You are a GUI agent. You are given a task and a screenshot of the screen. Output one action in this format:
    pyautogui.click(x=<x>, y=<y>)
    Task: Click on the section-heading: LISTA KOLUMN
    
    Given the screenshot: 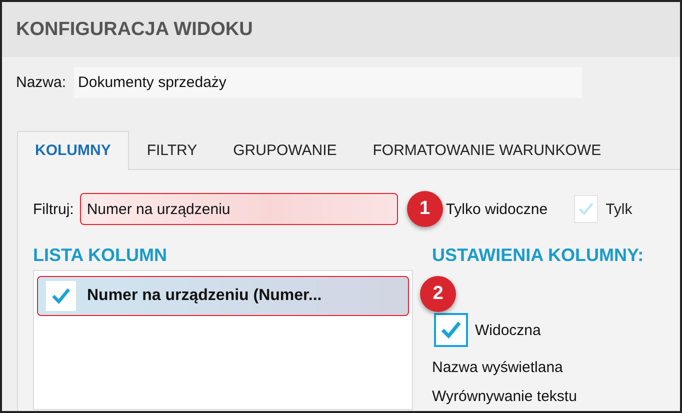 What is the action you would take?
    pyautogui.click(x=100, y=255)
    